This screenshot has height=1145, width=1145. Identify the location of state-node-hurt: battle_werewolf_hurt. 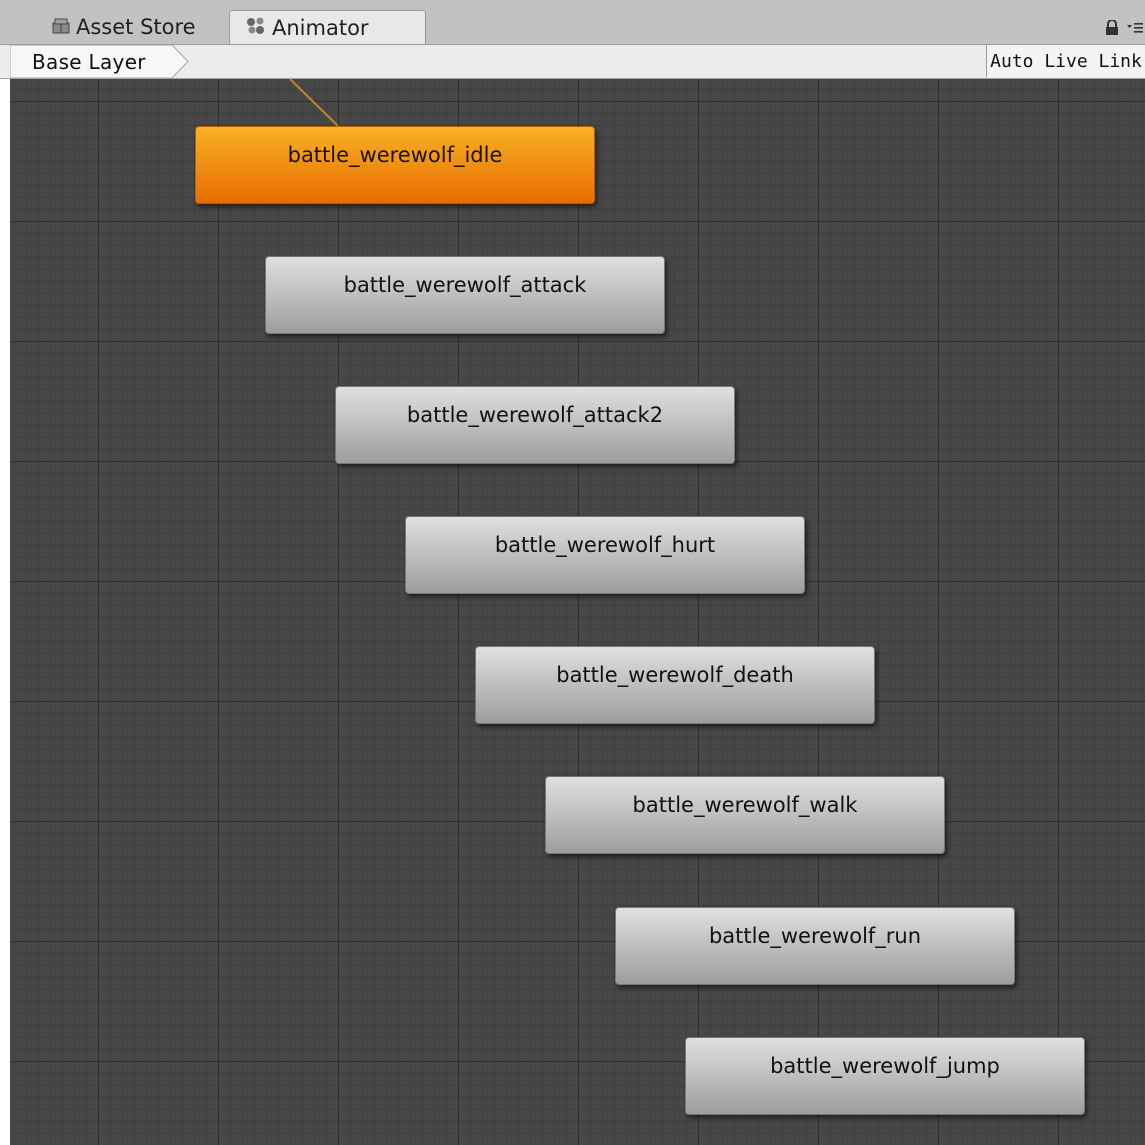
(605, 555).